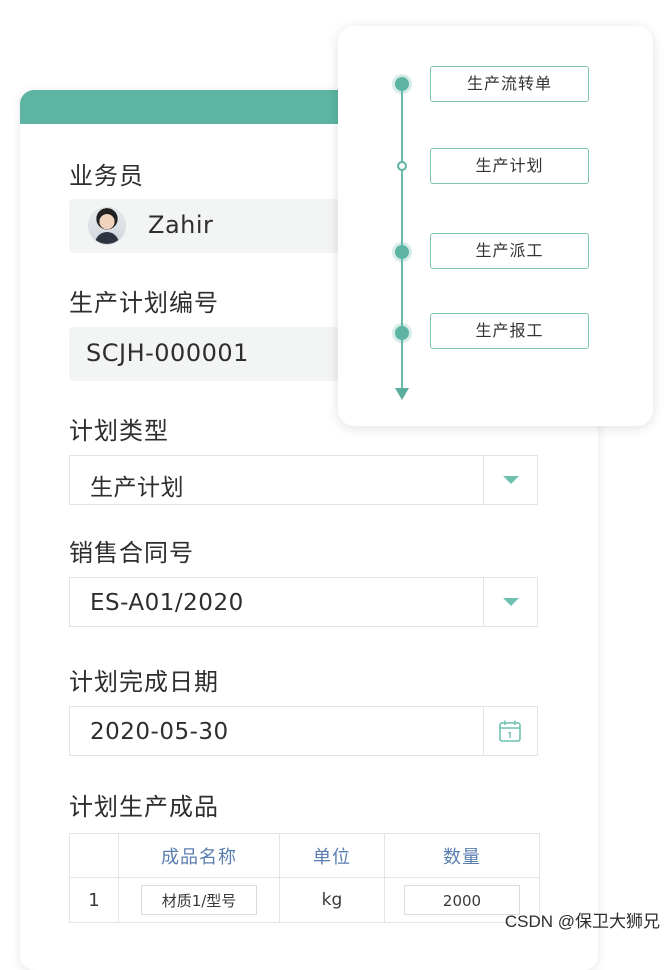 This screenshot has height=970, width=672. Describe the element at coordinates (119, 431) in the screenshot. I see `plan-type-label: 计划类型` at that location.